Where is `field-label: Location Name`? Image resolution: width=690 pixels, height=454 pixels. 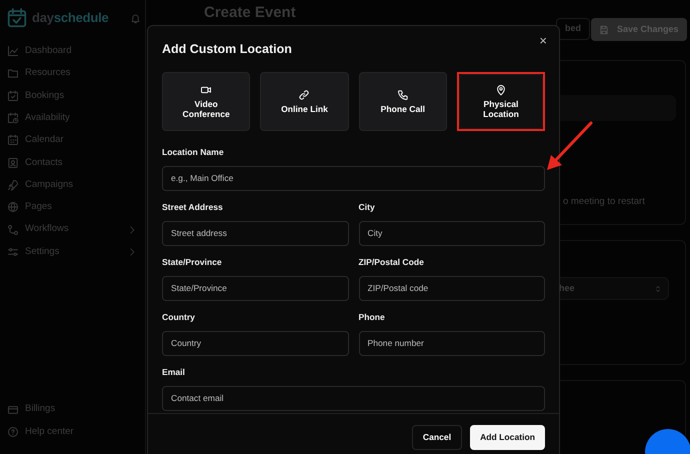
field-label: Location Name is located at coordinates (193, 153).